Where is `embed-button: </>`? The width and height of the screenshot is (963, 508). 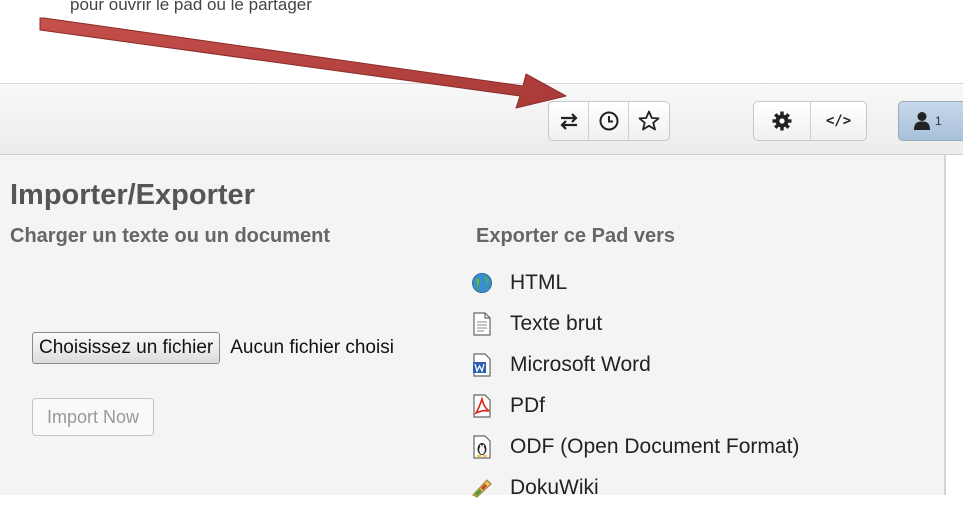
embed-button: </> is located at coordinates (838, 121).